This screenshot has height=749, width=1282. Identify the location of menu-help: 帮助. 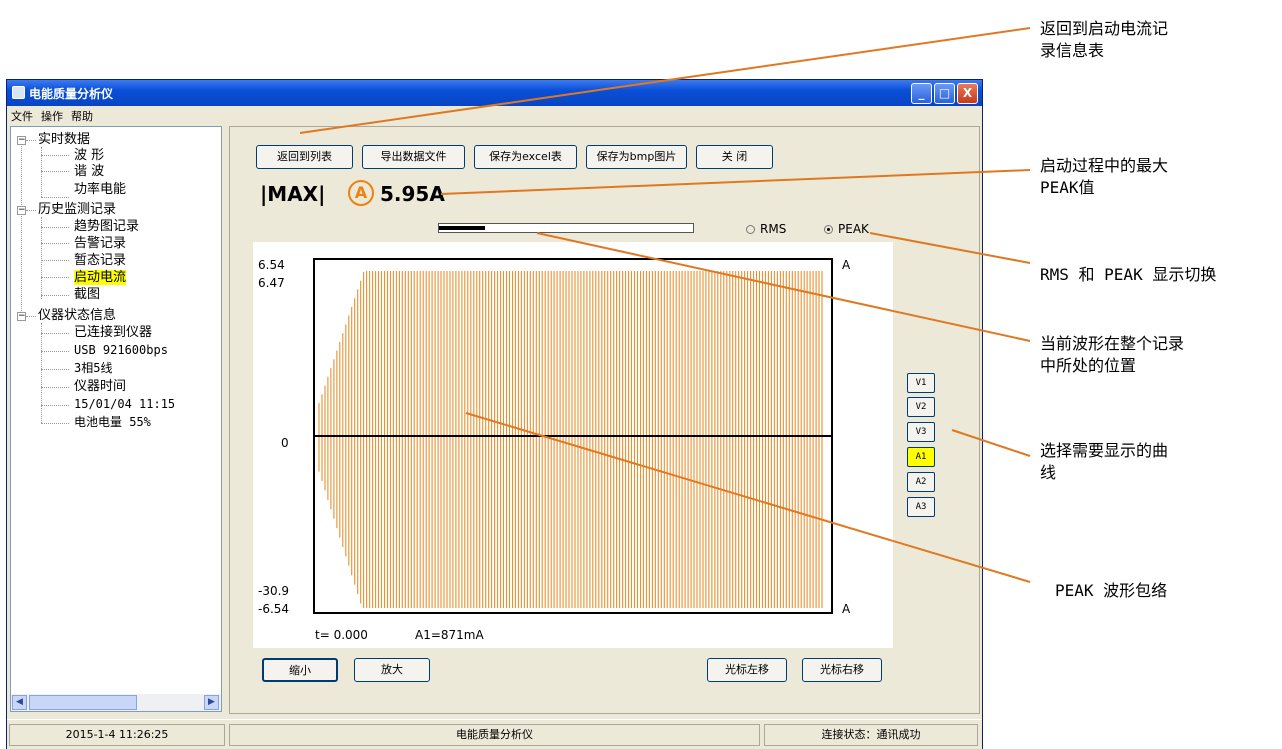
(82, 116).